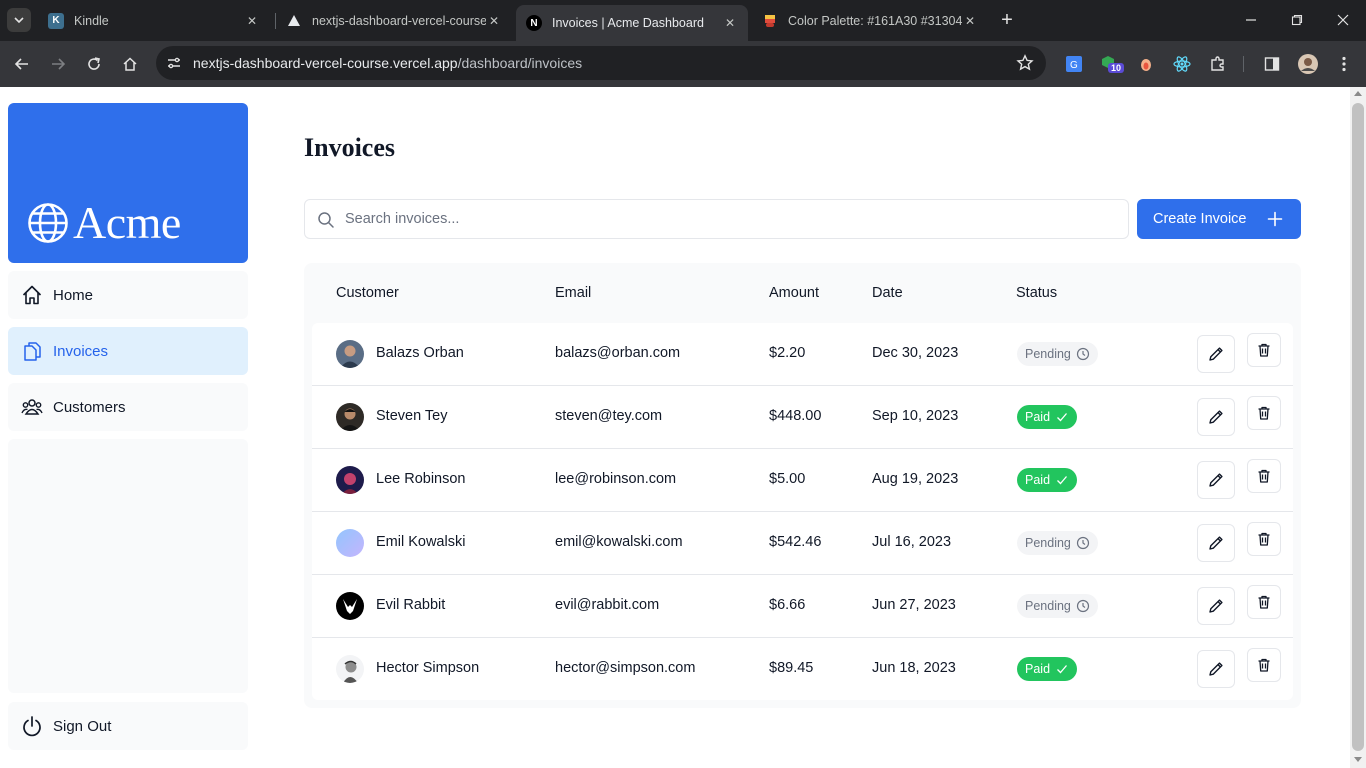 This screenshot has width=1366, height=768. I want to click on acme-logo-link: Acme, so click(128, 183).